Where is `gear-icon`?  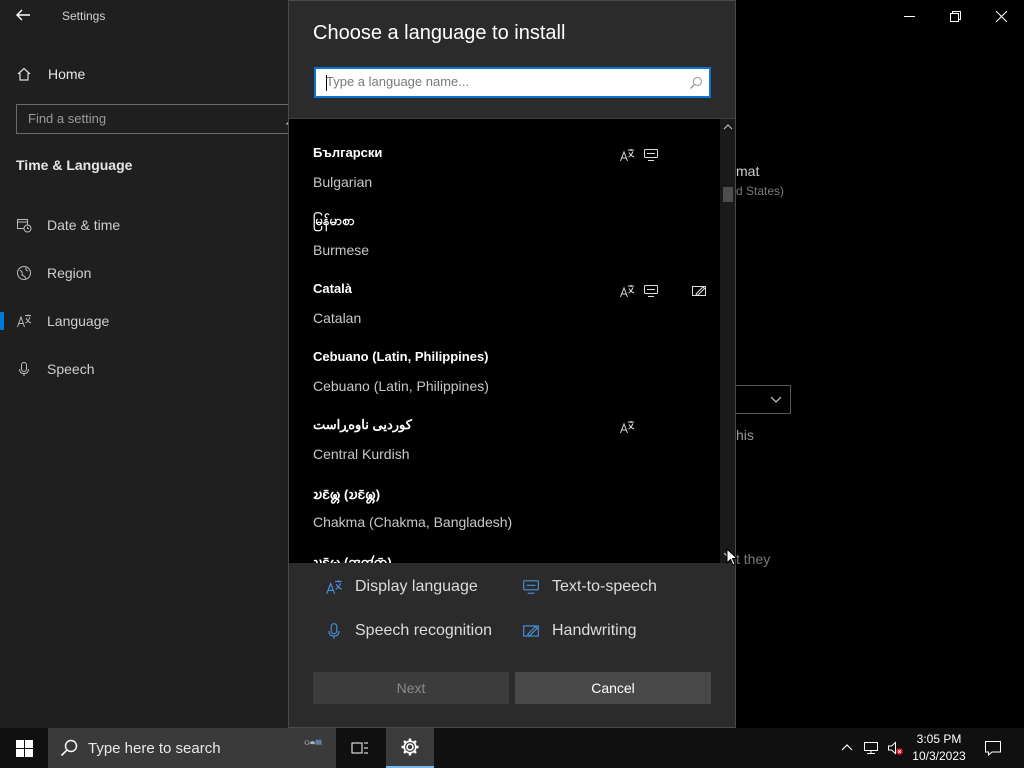
gear-icon is located at coordinates (410, 747).